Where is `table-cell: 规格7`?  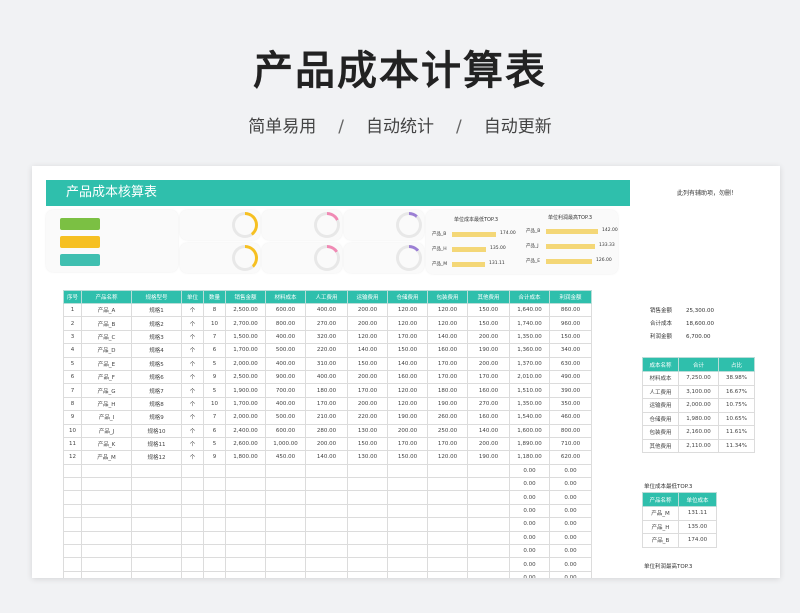 table-cell: 规格7 is located at coordinates (156, 390).